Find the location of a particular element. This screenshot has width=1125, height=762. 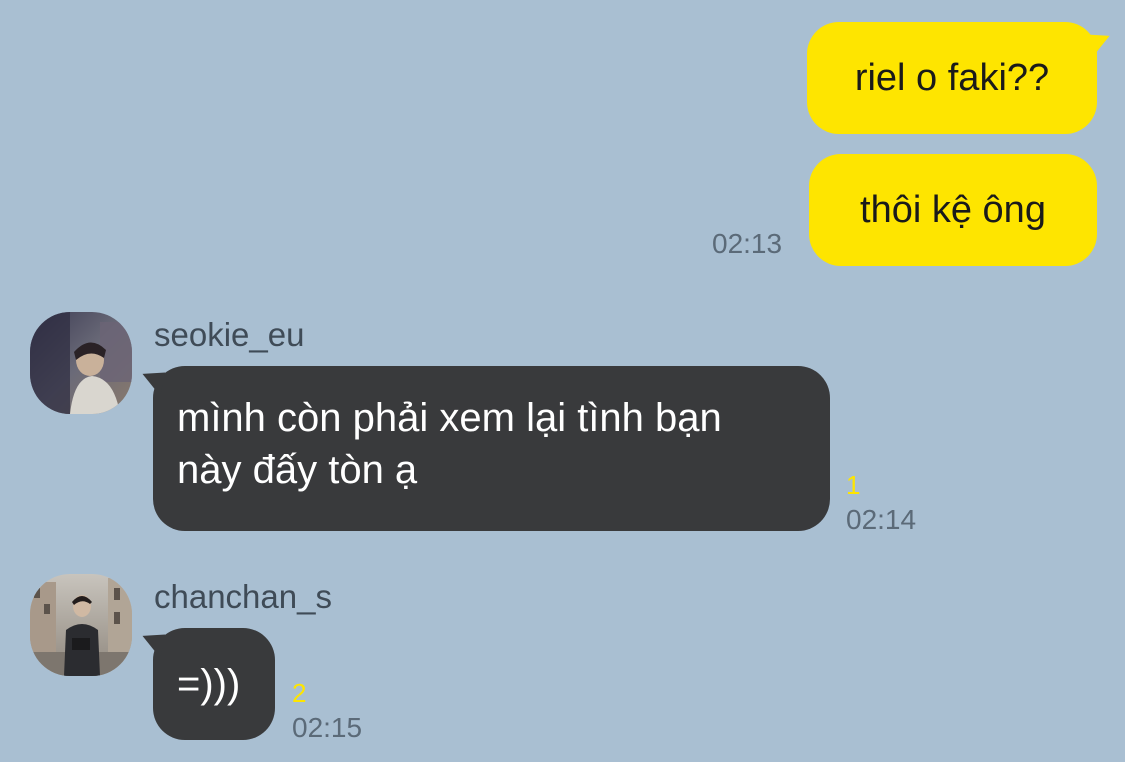

incoming-message: =))) is located at coordinates (214, 684).